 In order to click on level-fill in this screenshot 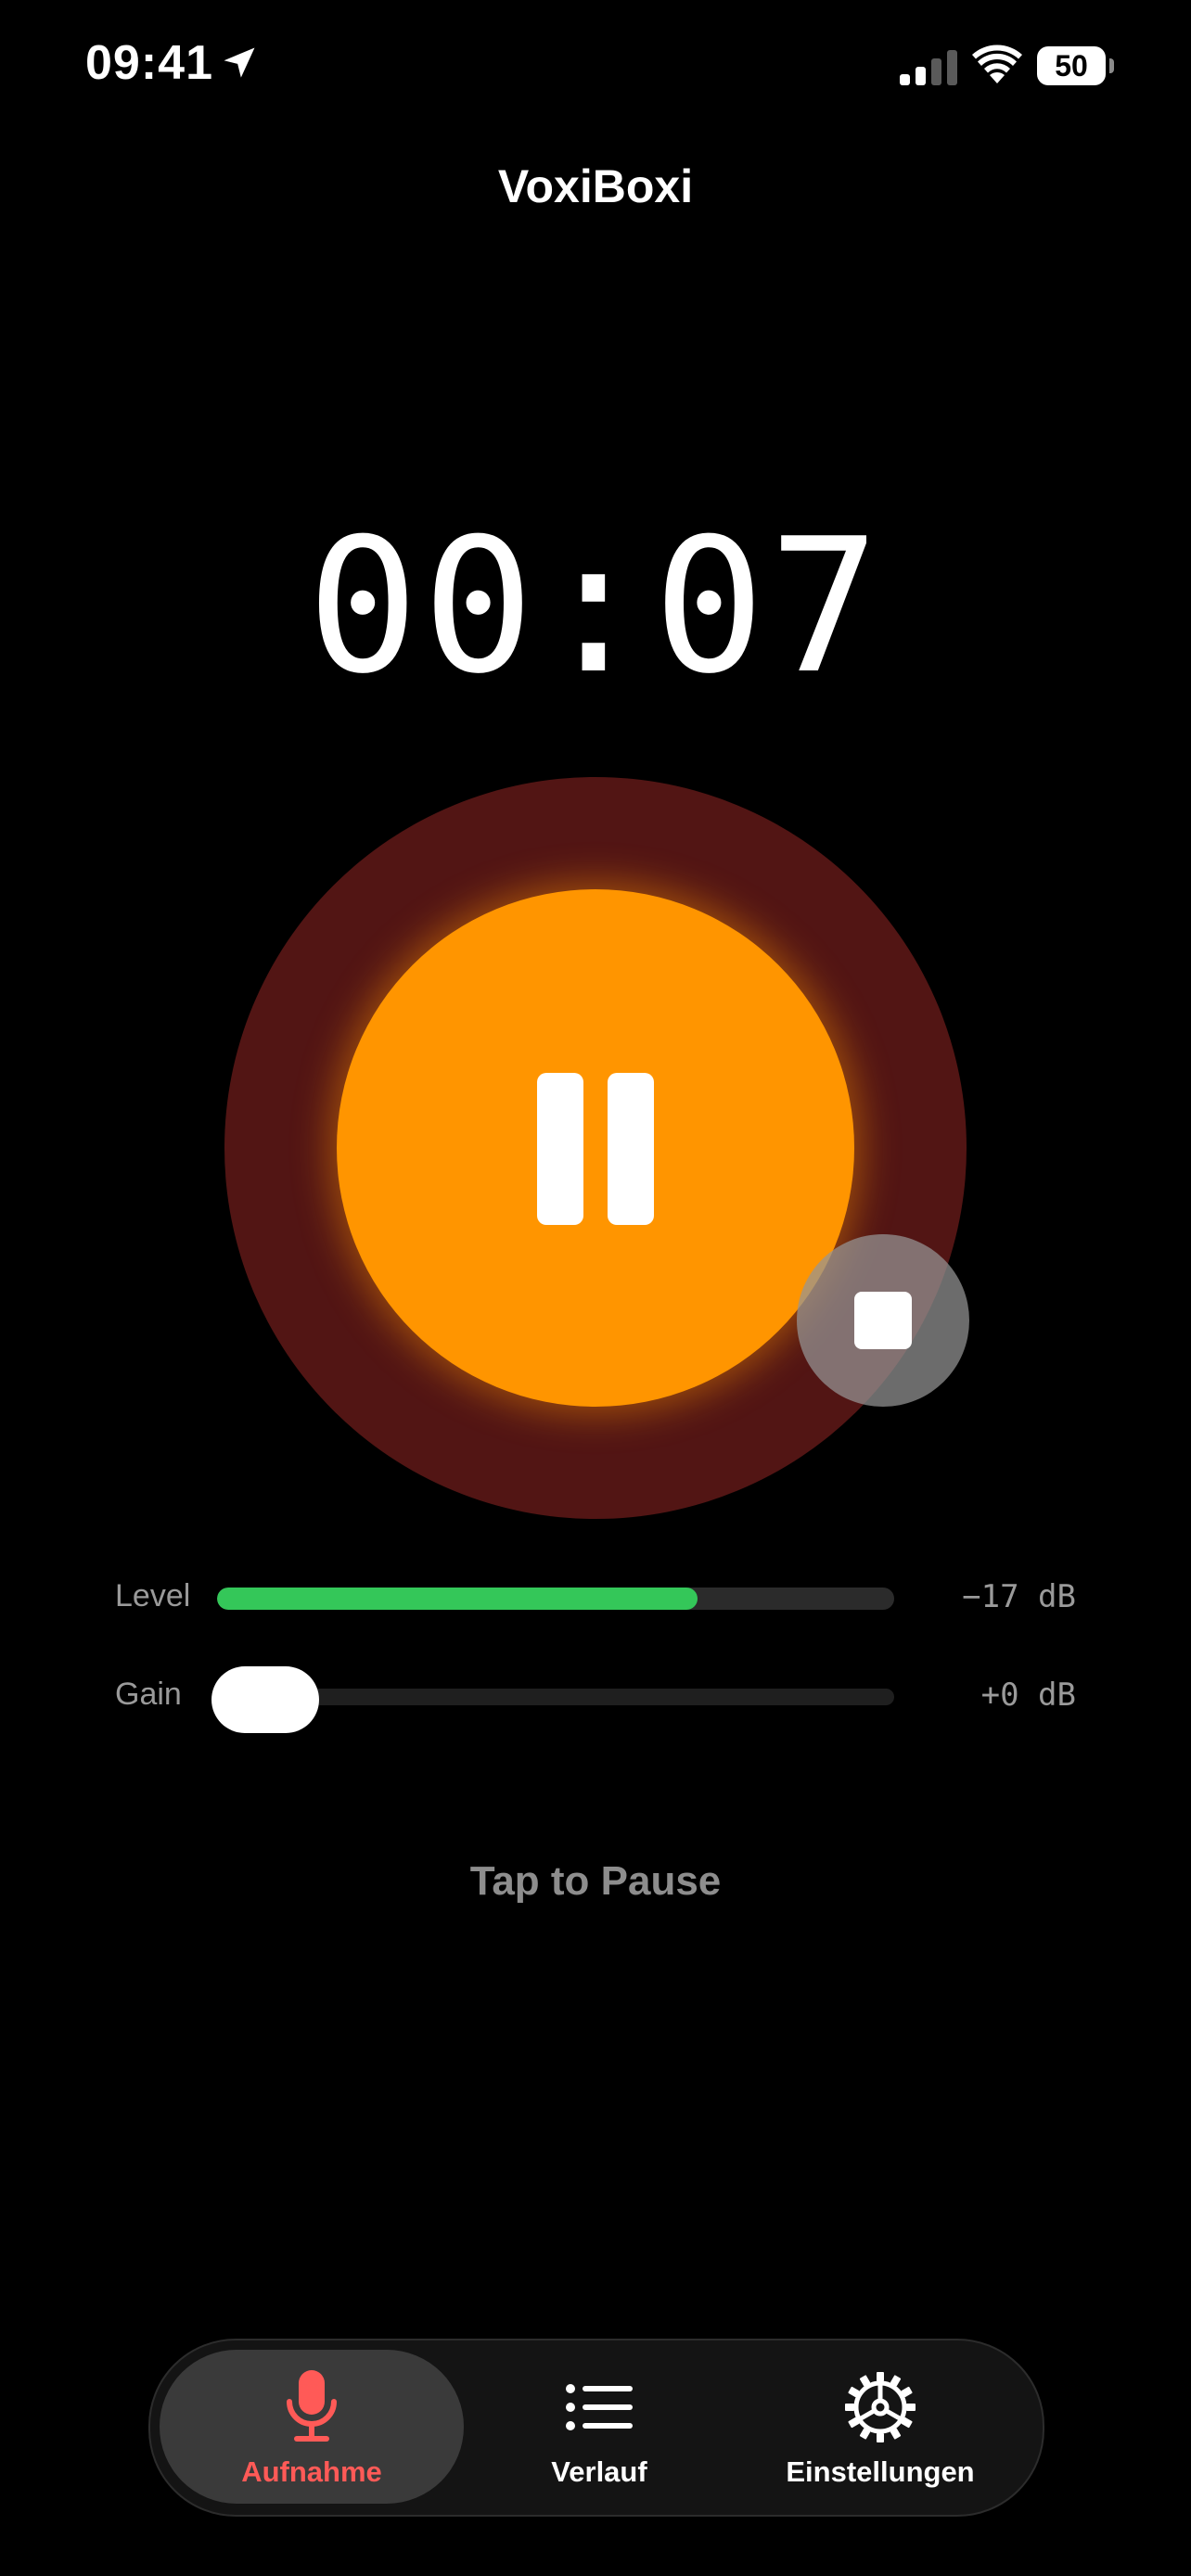, I will do `click(457, 1599)`.